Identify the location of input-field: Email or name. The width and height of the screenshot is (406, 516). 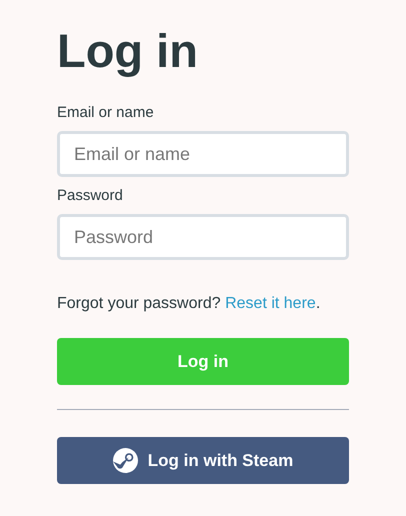
(203, 154).